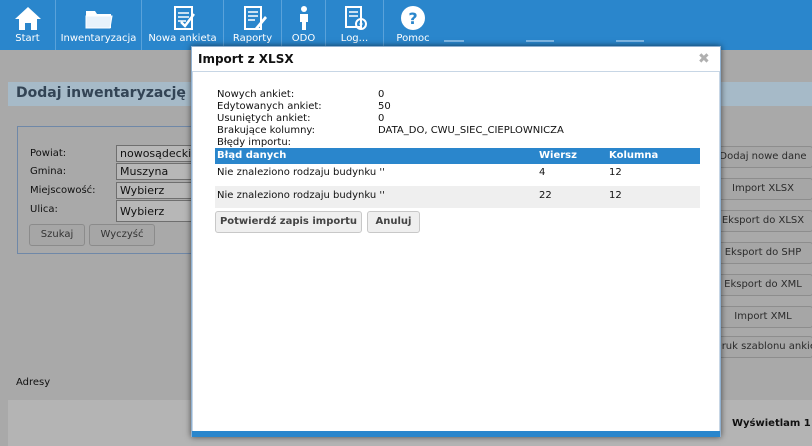 This screenshot has height=446, width=812. What do you see at coordinates (27, 38) in the screenshot?
I see `nav-start-label: Start` at bounding box center [27, 38].